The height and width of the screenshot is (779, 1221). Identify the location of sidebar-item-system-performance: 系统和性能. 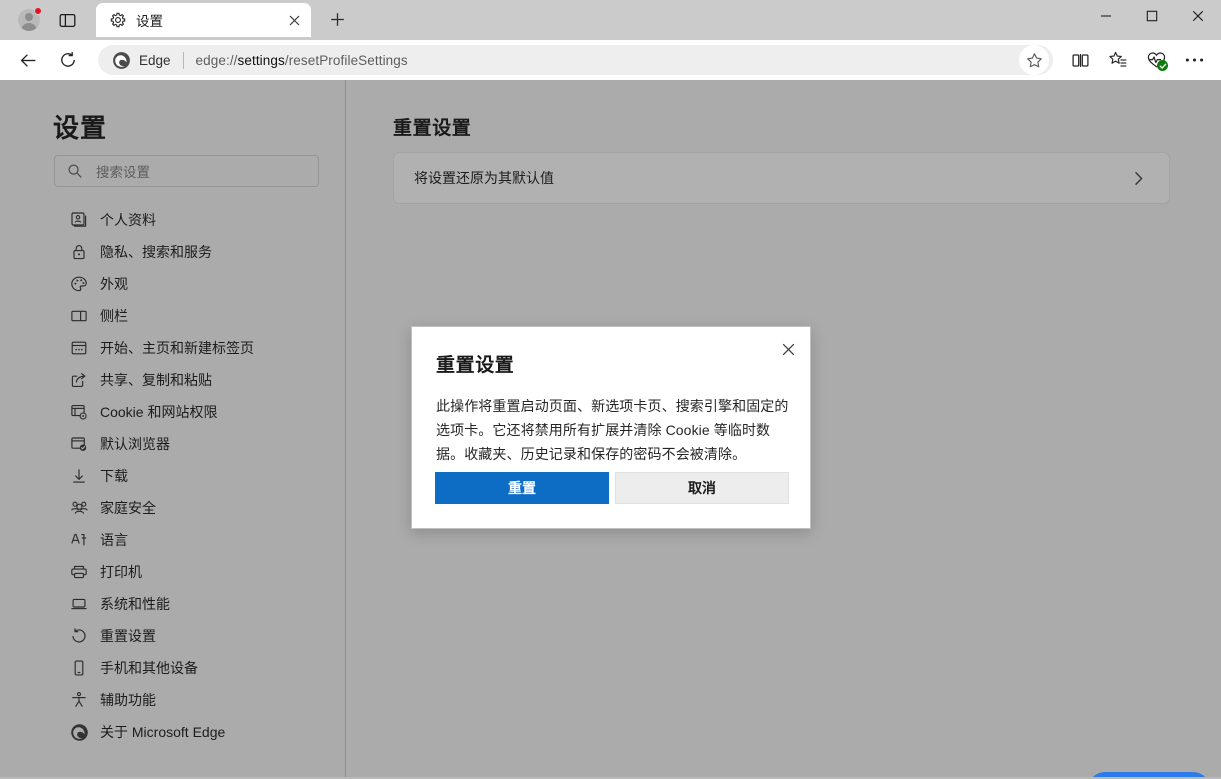
(172, 604).